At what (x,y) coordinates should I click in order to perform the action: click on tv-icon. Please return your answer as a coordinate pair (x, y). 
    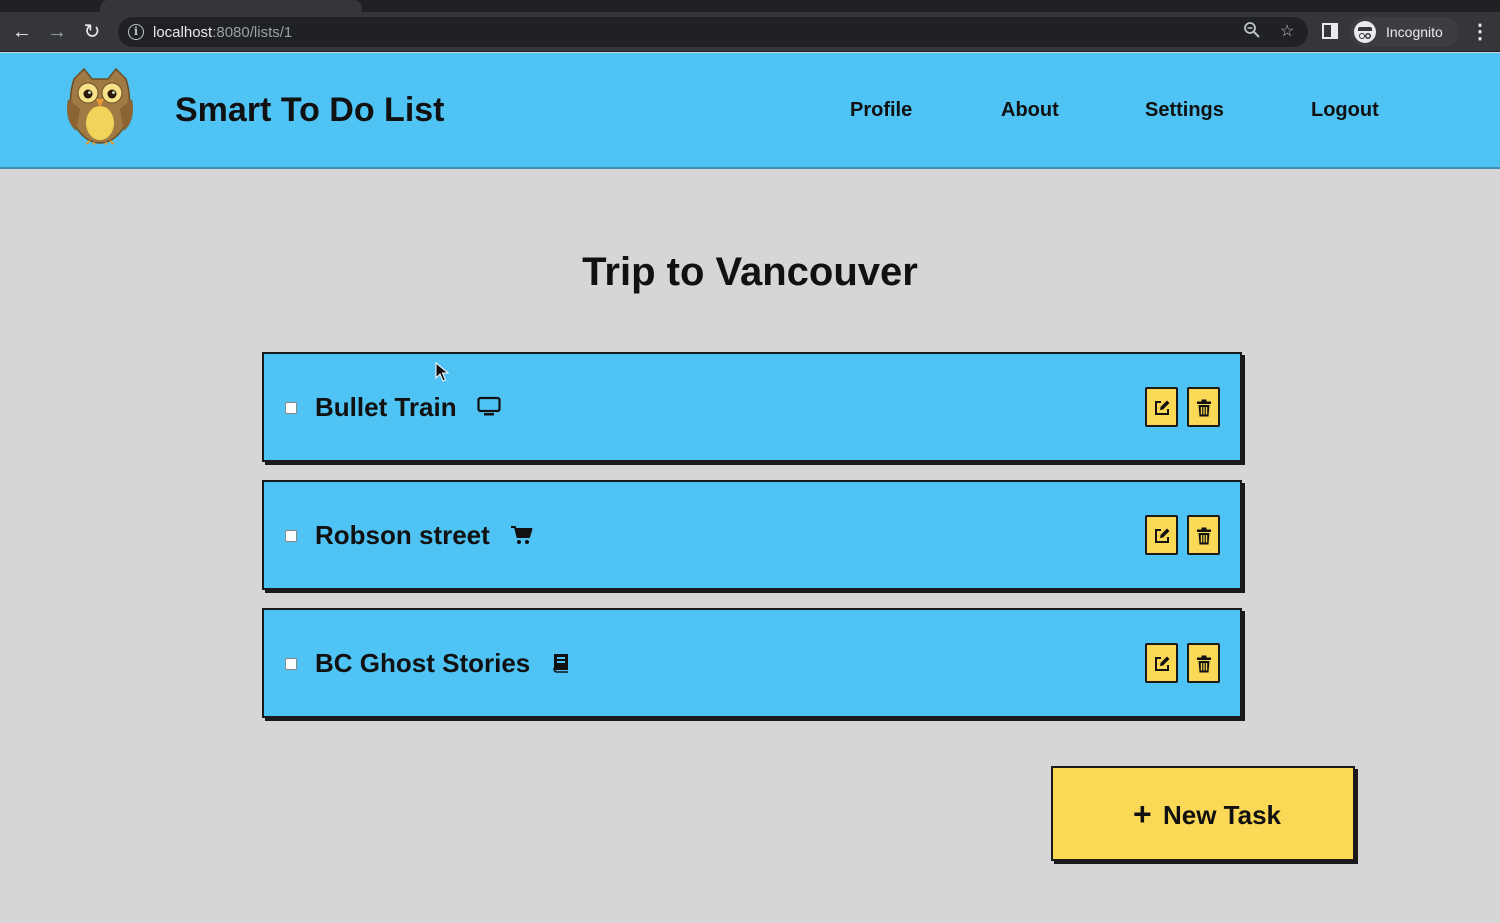
    Looking at the image, I should click on (489, 406).